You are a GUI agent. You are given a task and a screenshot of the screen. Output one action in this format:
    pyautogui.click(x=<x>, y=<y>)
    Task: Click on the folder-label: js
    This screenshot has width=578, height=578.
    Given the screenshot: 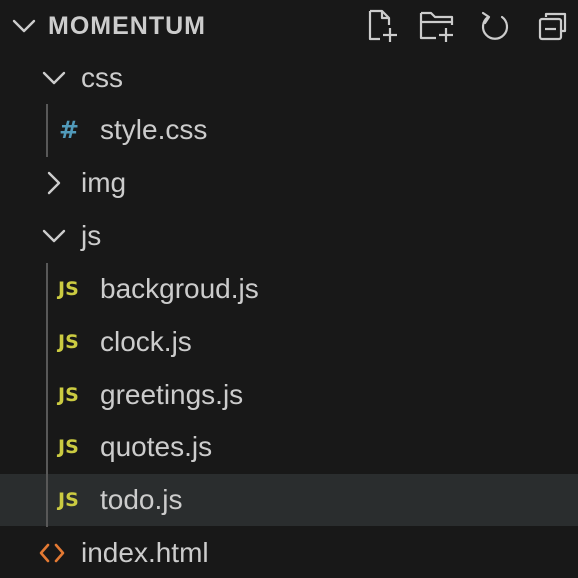 What is the action you would take?
    pyautogui.click(x=91, y=235)
    